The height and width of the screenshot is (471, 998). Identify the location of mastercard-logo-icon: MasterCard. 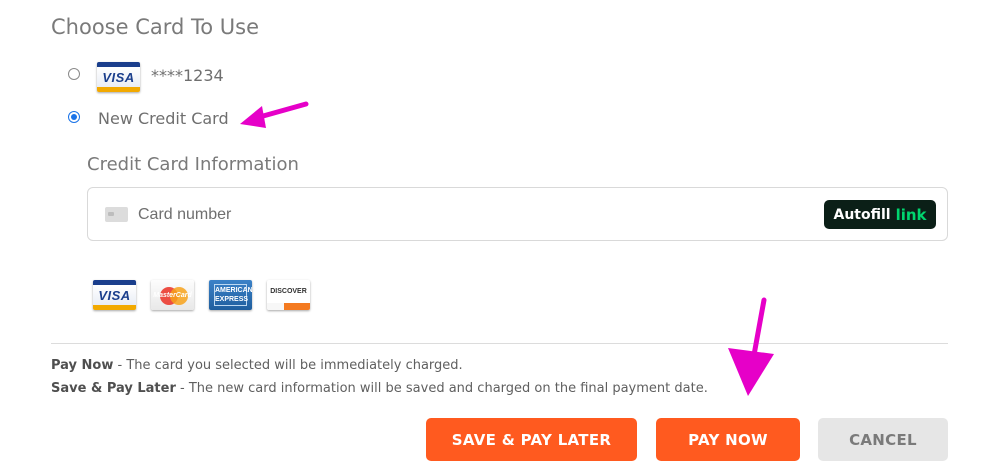
(172, 295).